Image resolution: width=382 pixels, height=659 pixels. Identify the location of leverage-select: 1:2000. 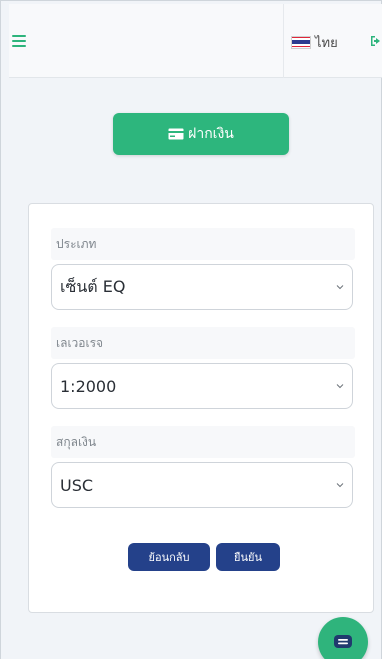
(202, 386).